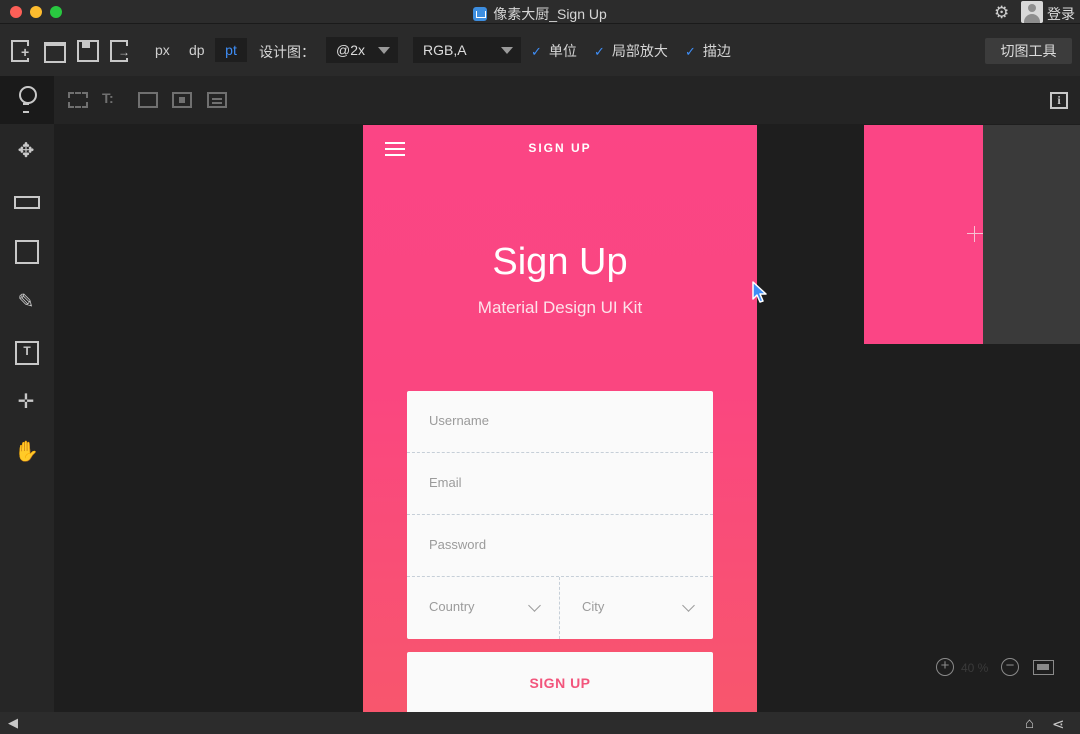 This screenshot has width=1080, height=734. Describe the element at coordinates (945, 667) in the screenshot. I see `zoom-in-icon: +` at that location.